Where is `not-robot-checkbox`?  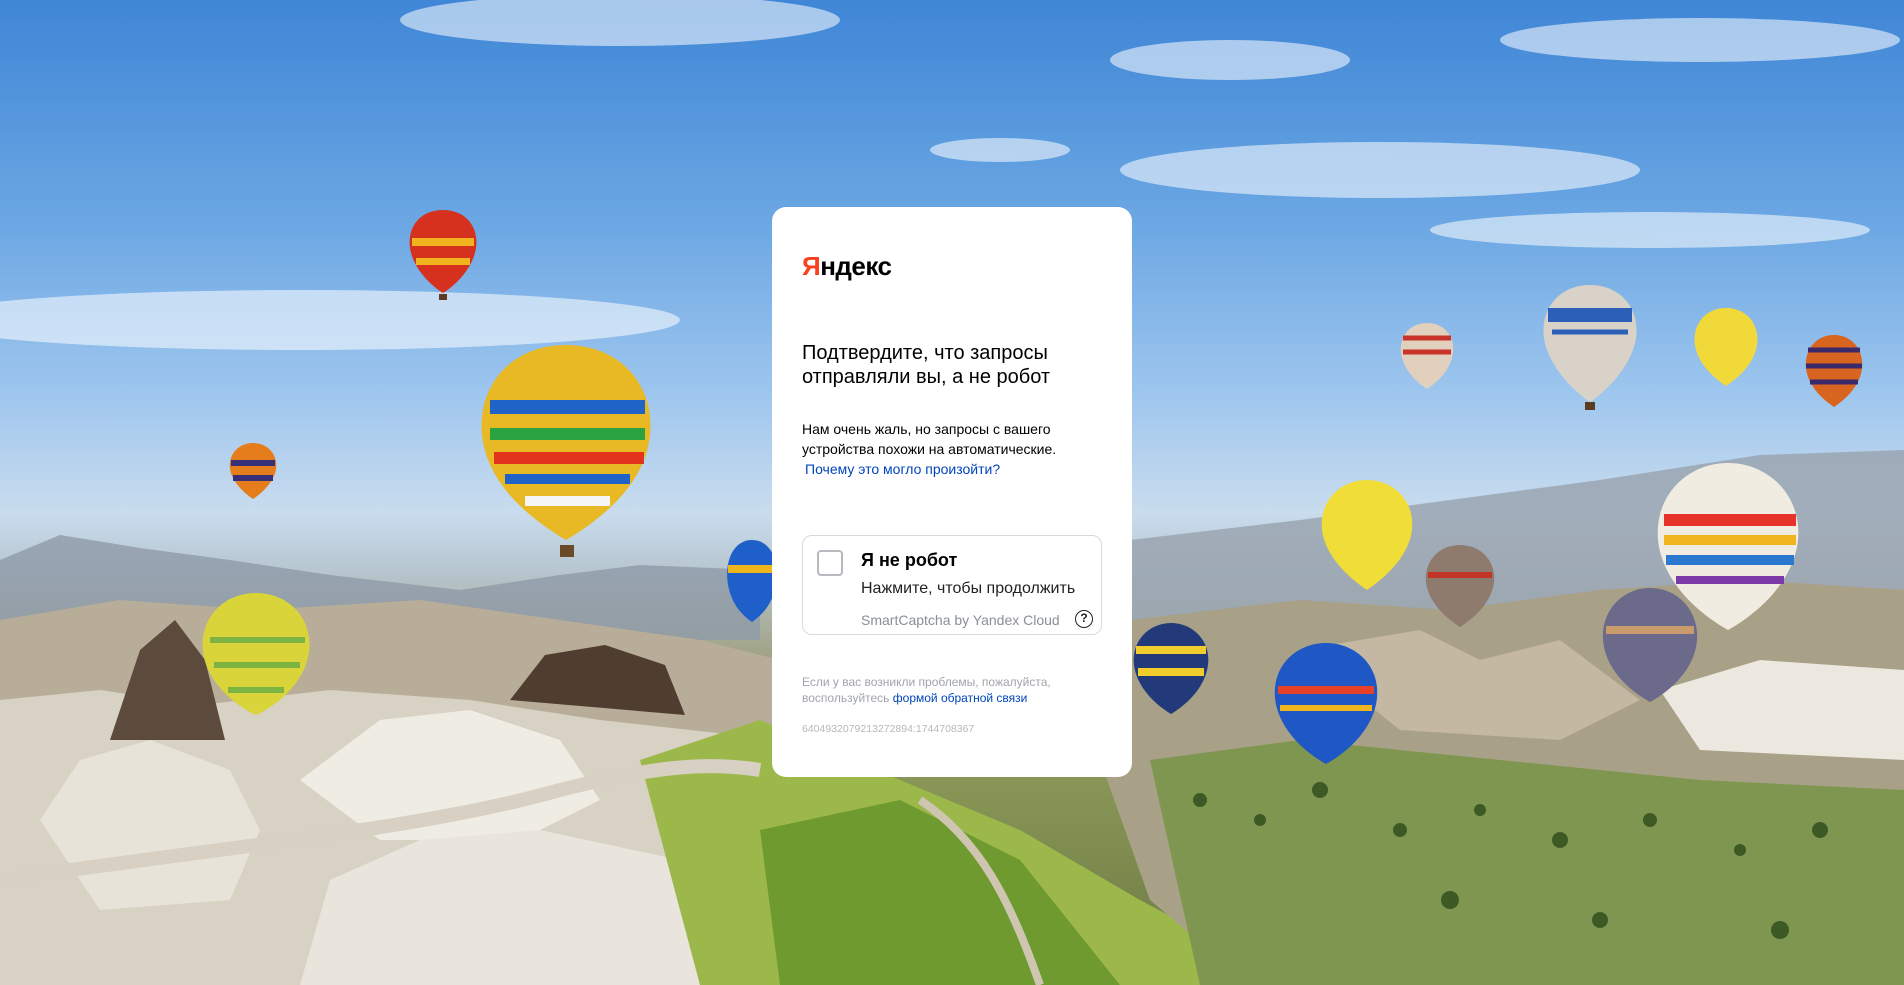 not-robot-checkbox is located at coordinates (830, 563).